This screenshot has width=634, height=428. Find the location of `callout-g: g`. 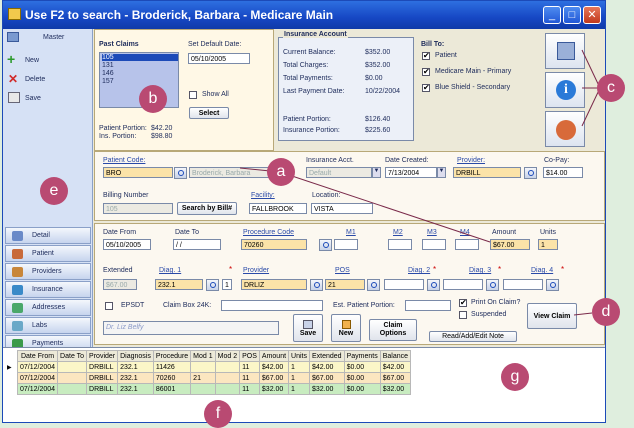

callout-g: g is located at coordinates (515, 377).